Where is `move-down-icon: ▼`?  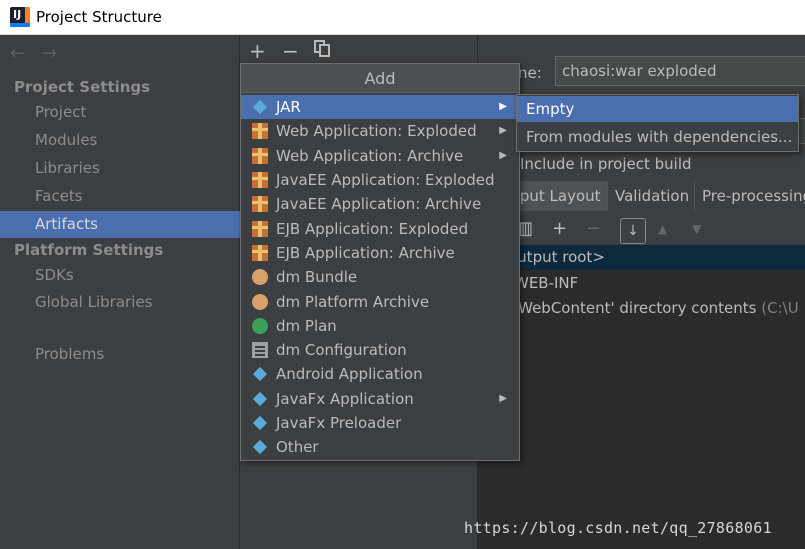
move-down-icon: ▼ is located at coordinates (696, 229).